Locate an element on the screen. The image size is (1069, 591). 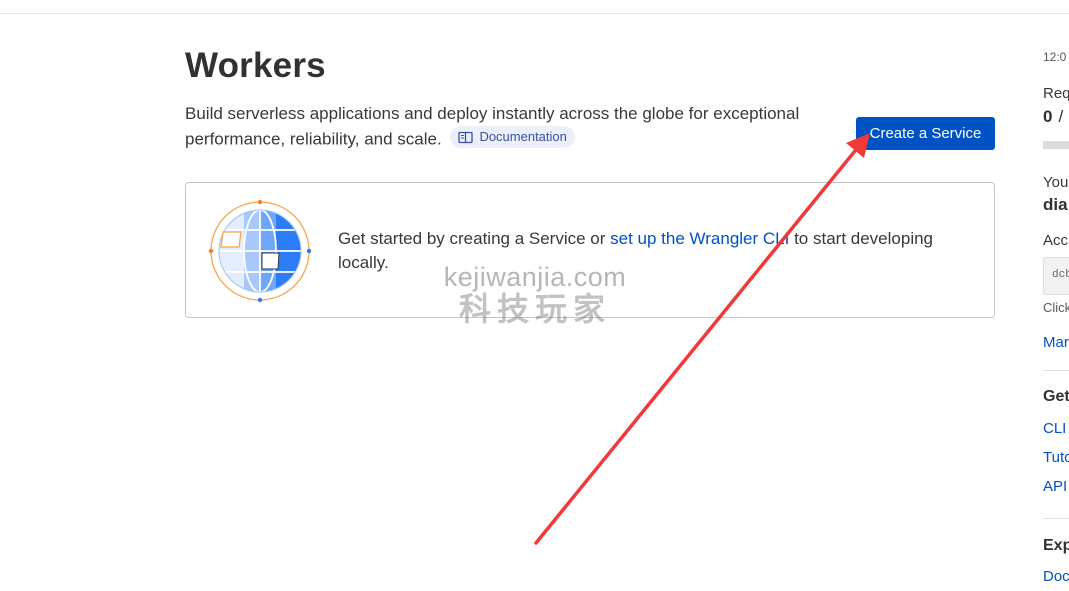
page-title: Workers is located at coordinates (255, 65).